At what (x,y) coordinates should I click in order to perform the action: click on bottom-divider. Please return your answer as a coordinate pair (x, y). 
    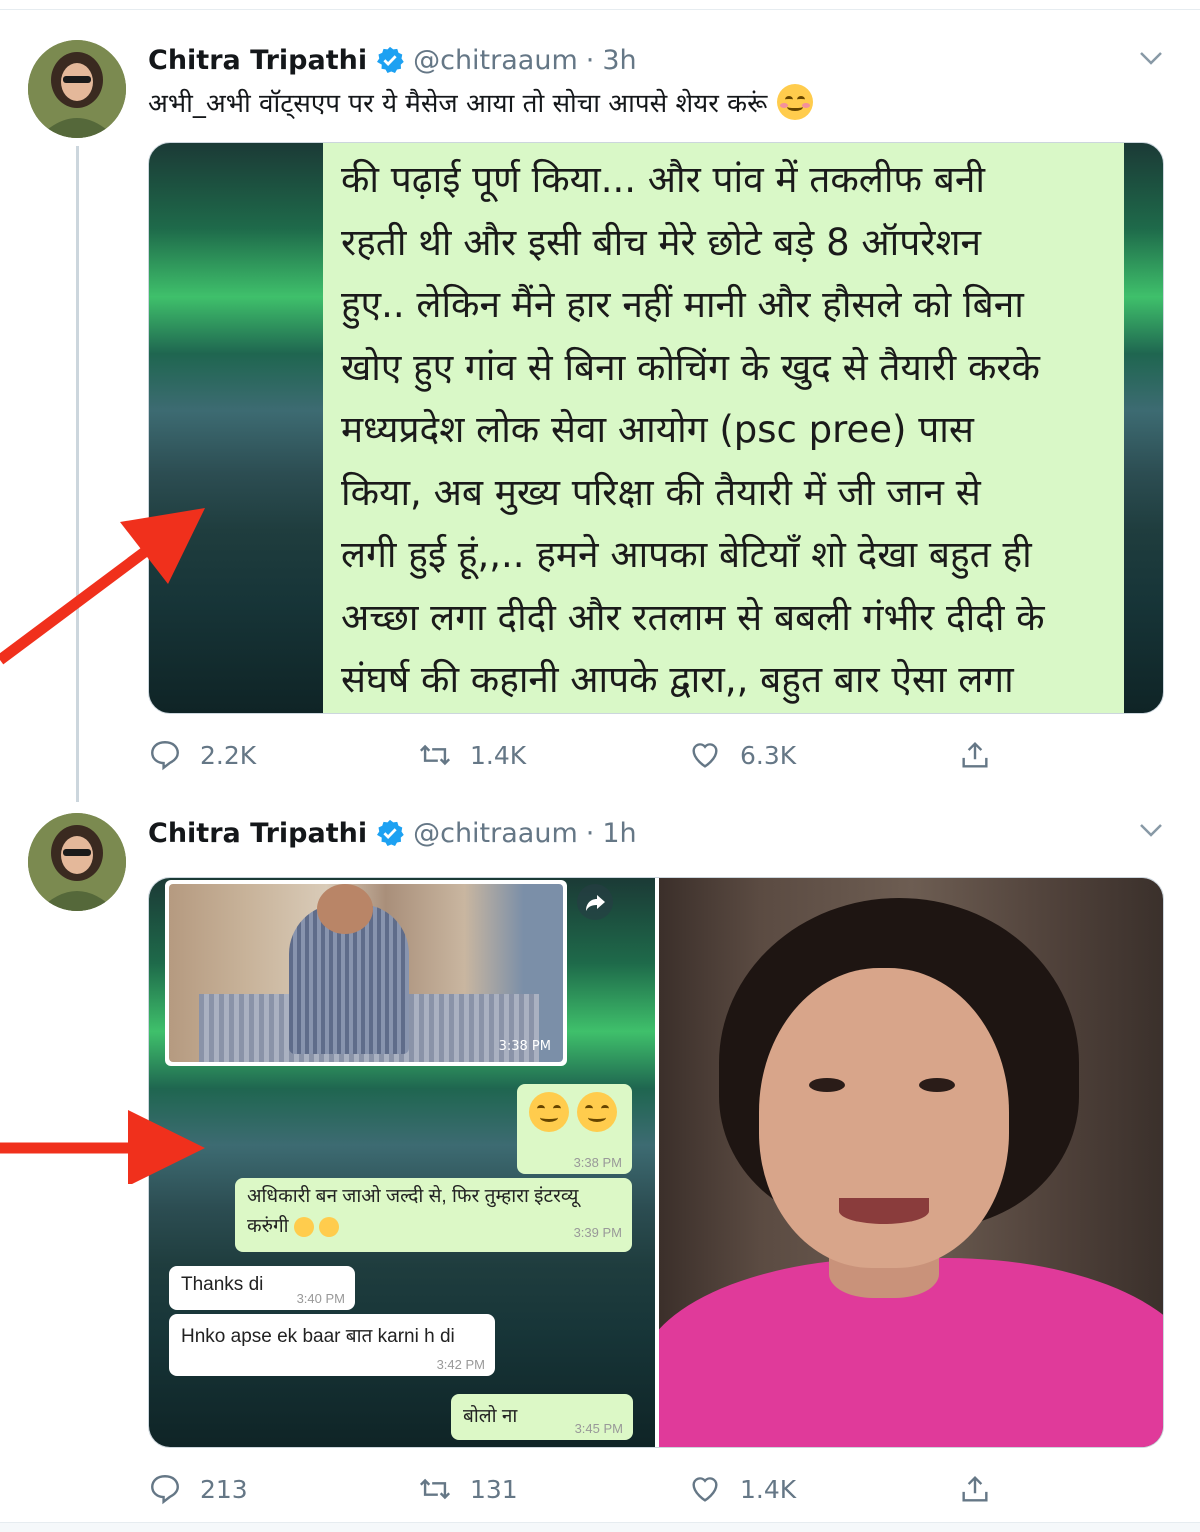
    Looking at the image, I should click on (600, 1527).